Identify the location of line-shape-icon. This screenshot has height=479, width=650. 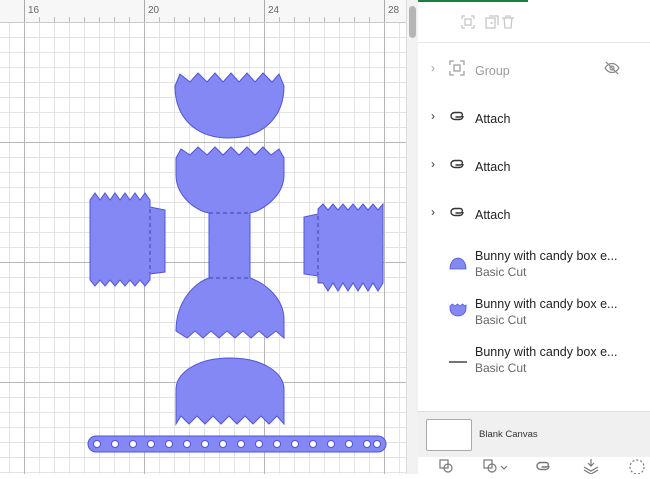
(458, 360).